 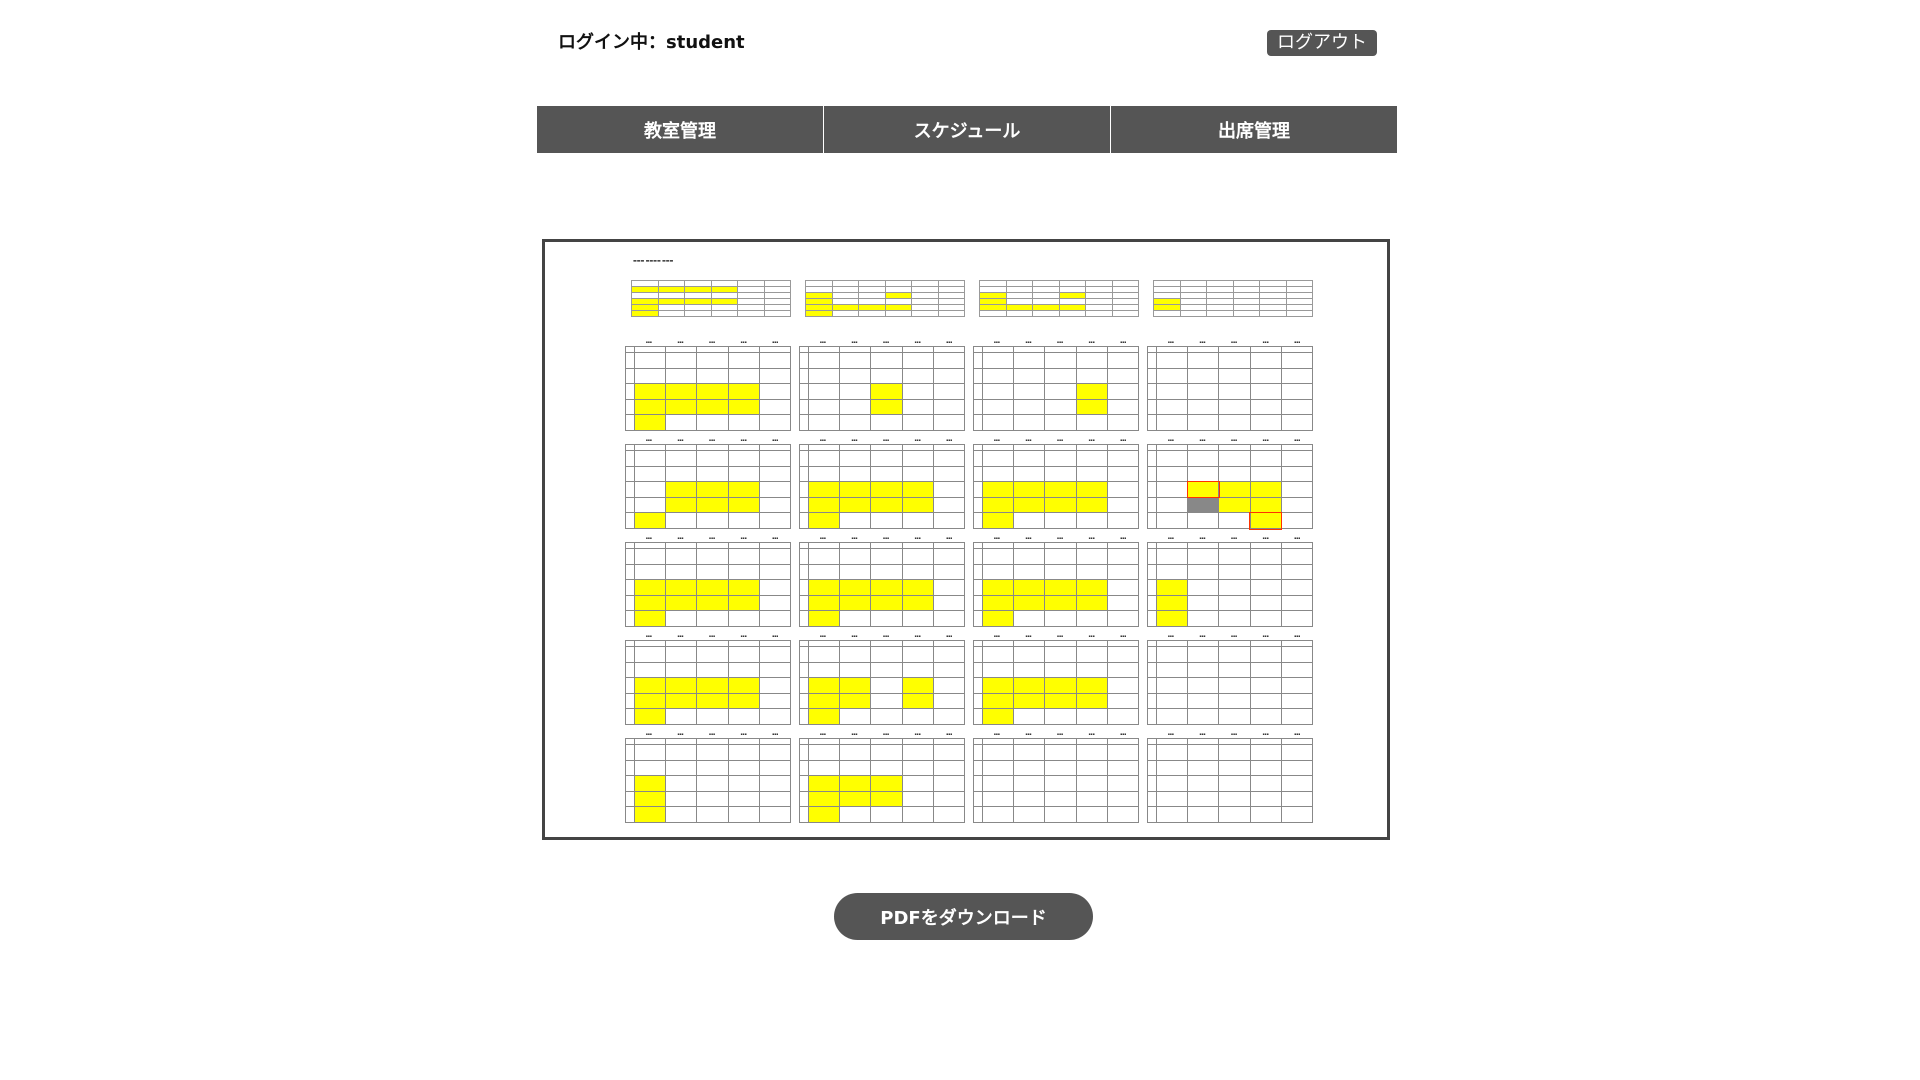 What do you see at coordinates (963, 916) in the screenshot?
I see `pdf-download-button: PDFをダウンロード` at bounding box center [963, 916].